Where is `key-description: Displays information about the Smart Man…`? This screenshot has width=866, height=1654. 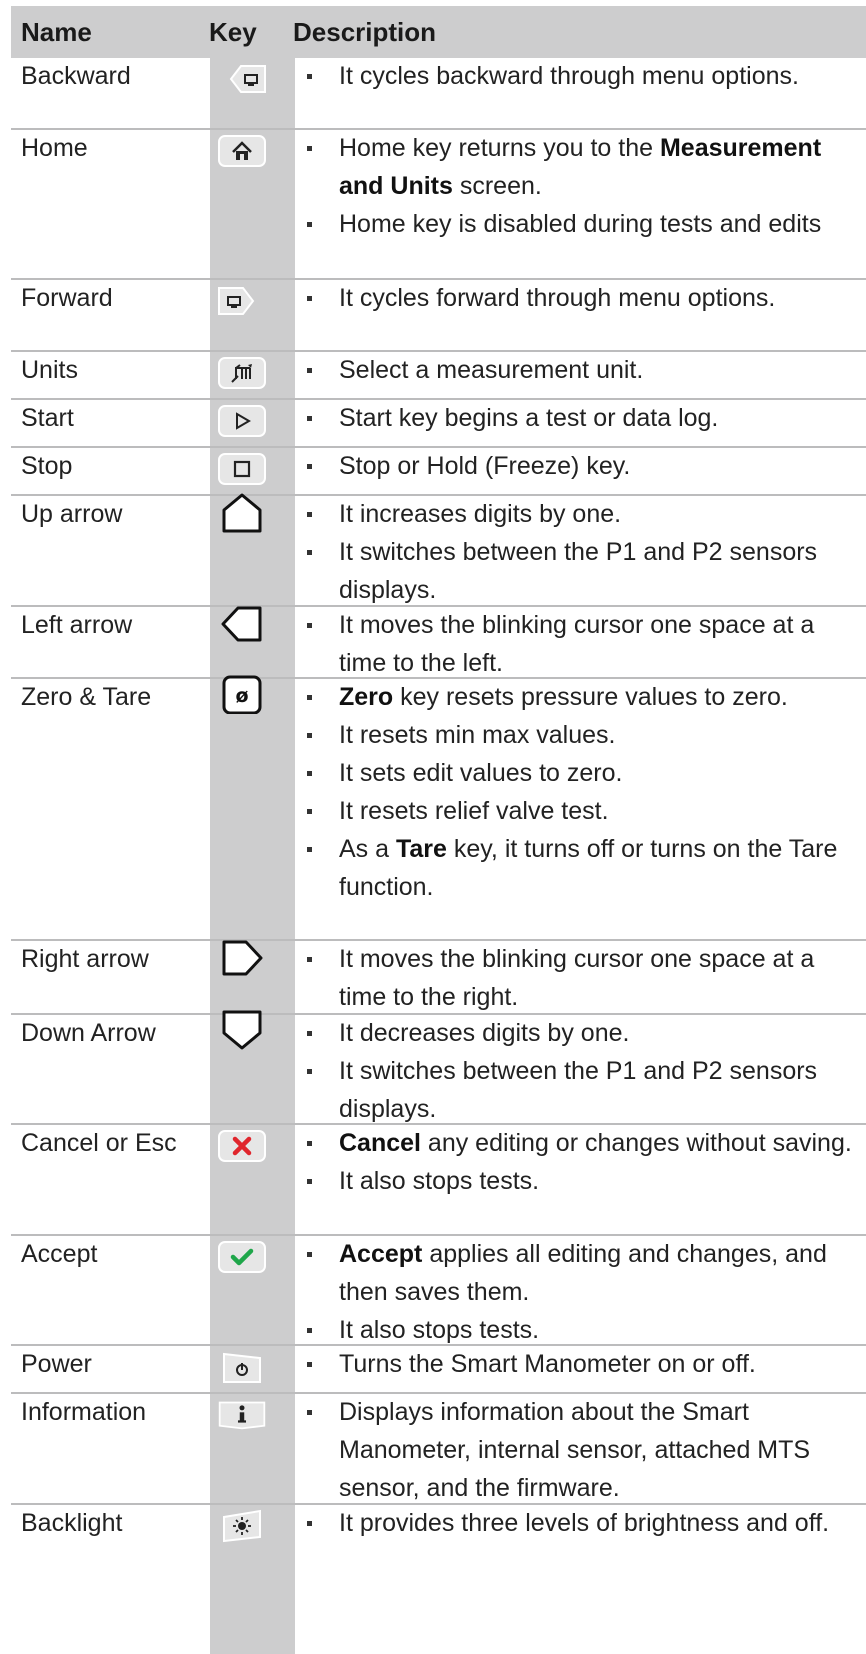
key-description: Displays information about the Smart Man… is located at coordinates (580, 1450).